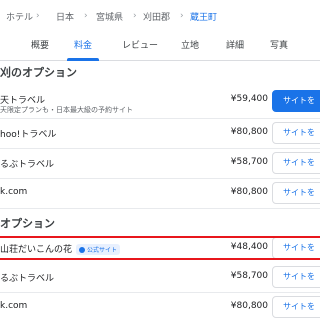  I want to click on highlight-box, so click(160, 248).